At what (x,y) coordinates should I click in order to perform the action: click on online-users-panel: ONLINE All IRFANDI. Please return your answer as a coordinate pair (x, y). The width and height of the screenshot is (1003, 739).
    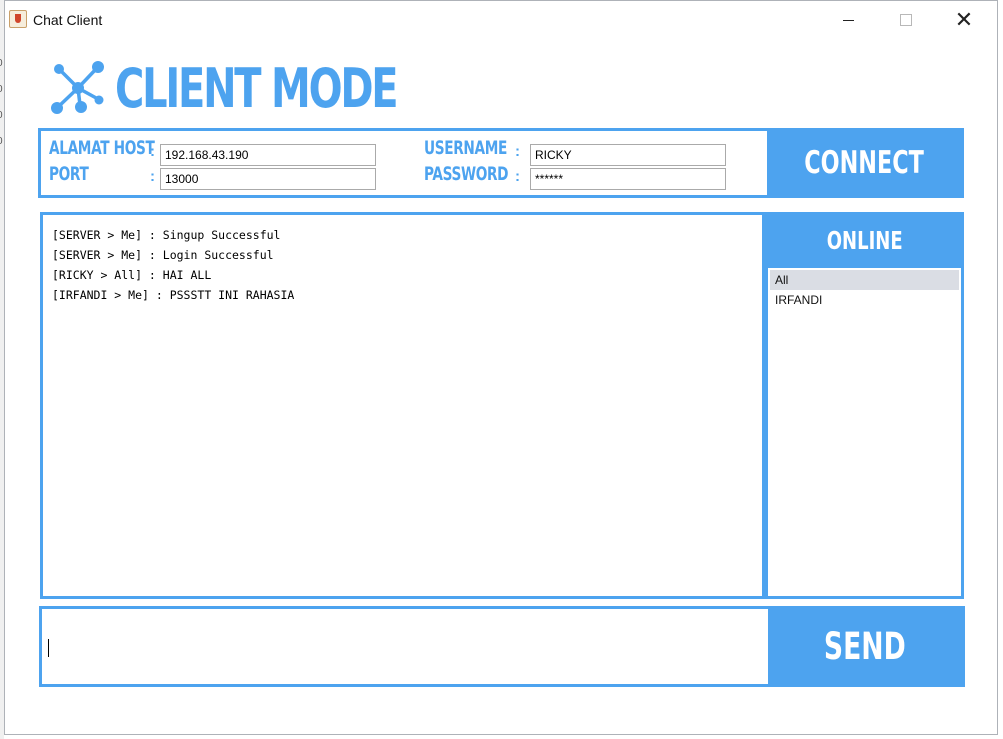
    Looking at the image, I should click on (864, 405).